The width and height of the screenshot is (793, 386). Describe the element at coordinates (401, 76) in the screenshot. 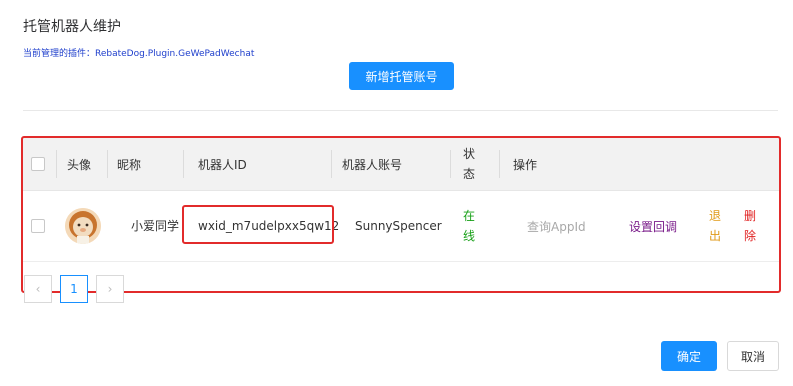

I see `add-account-button: 新增托管账号` at that location.